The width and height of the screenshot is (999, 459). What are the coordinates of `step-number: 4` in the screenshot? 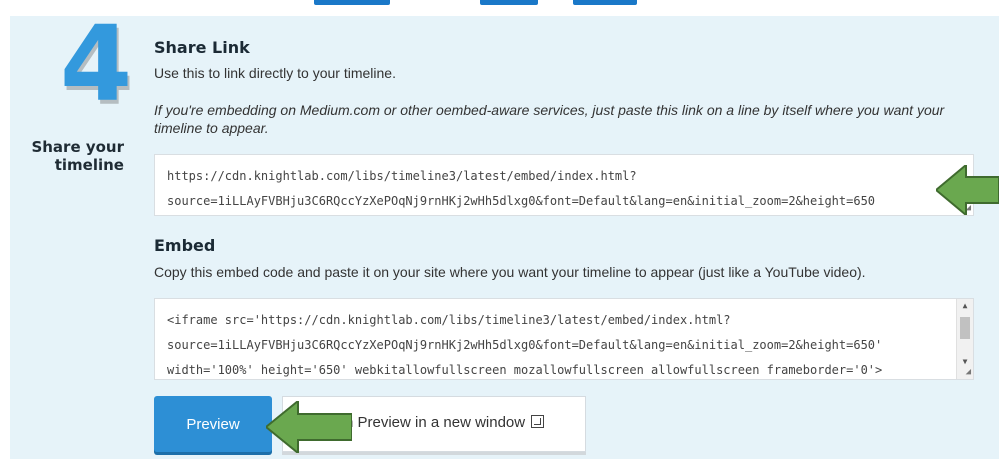 It's located at (96, 64).